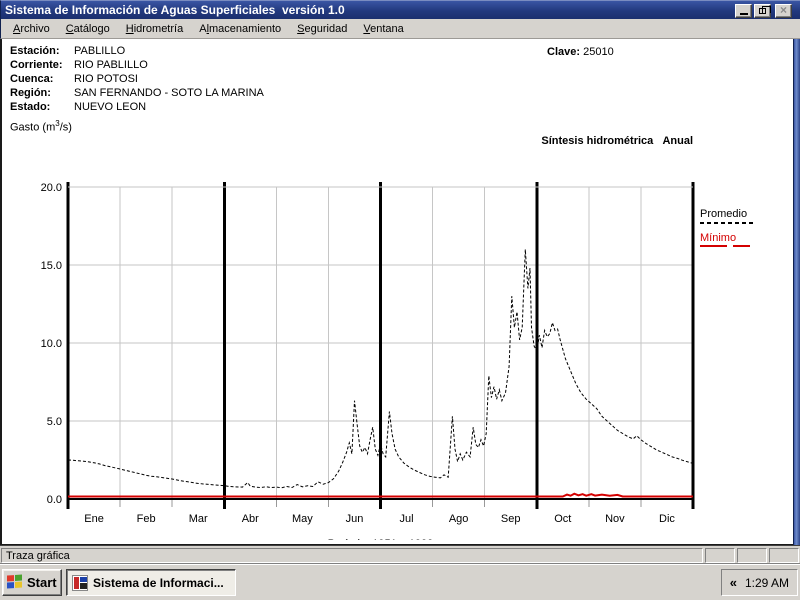  What do you see at coordinates (54, 500) in the screenshot?
I see `y-tick-label: 0.0` at bounding box center [54, 500].